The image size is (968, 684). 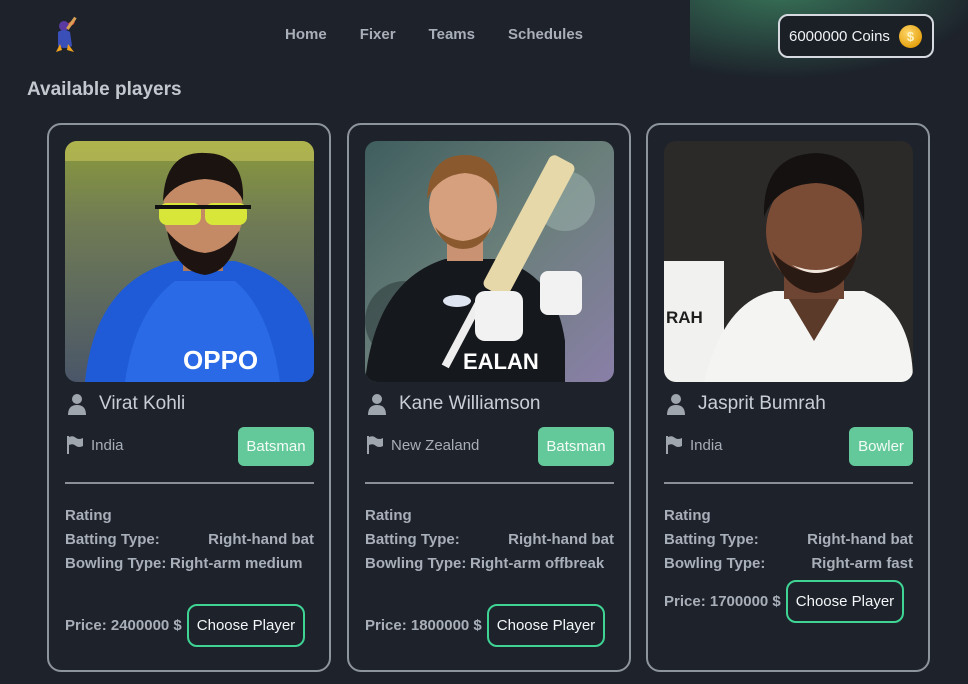 I want to click on page-title: Available players, so click(x=104, y=89).